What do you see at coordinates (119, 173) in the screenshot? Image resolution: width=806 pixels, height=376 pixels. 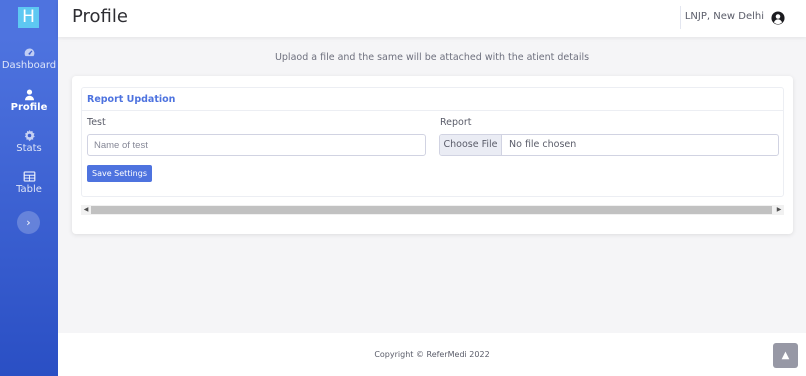 I see `save-settings-button: Save Settings` at bounding box center [119, 173].